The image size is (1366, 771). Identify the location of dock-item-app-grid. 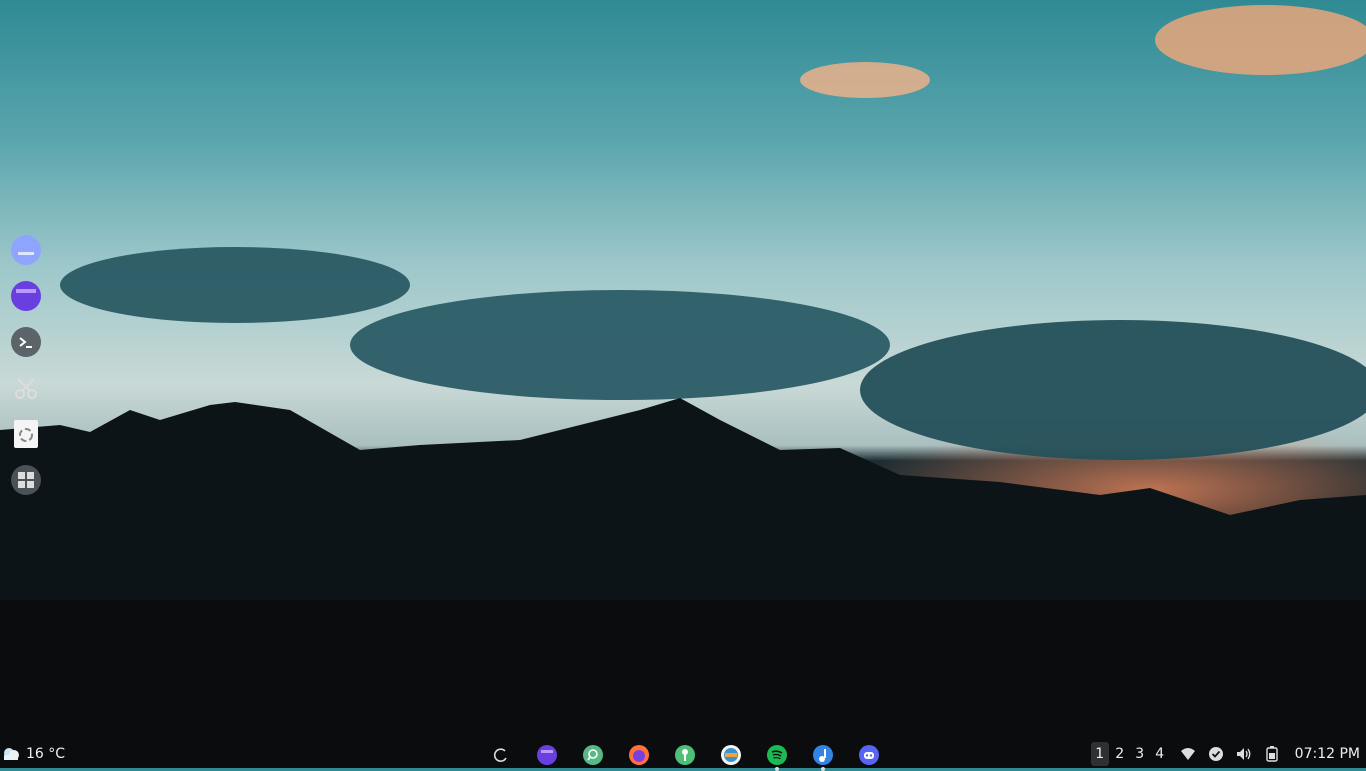
(26, 480).